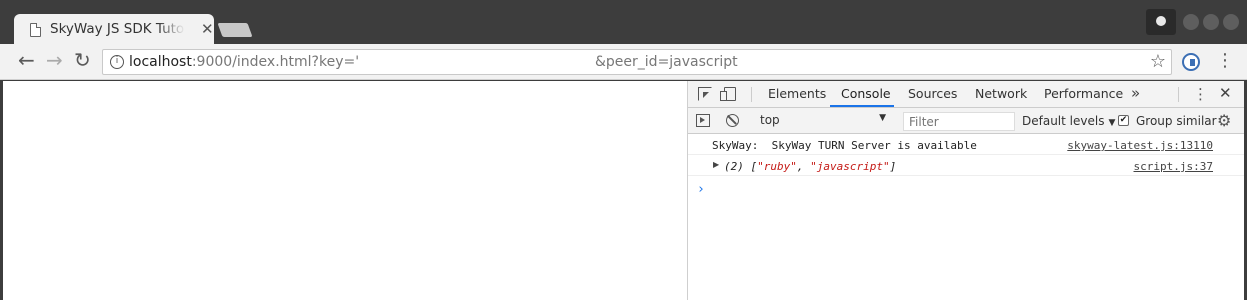  Describe the element at coordinates (1158, 61) in the screenshot. I see `bookmark-star-icon: ☆` at that location.